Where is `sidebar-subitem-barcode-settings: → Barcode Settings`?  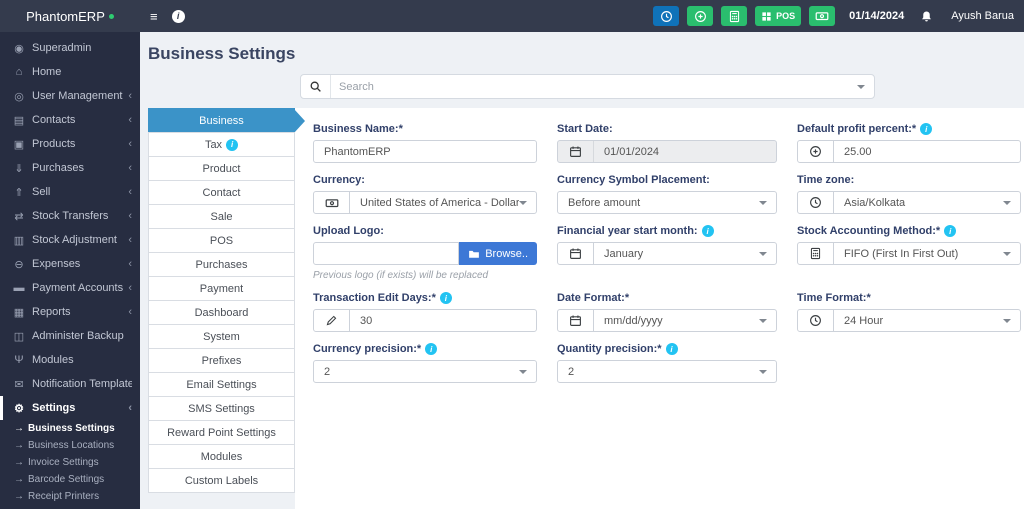
sidebar-subitem-barcode-settings: → Barcode Settings is located at coordinates (70, 479).